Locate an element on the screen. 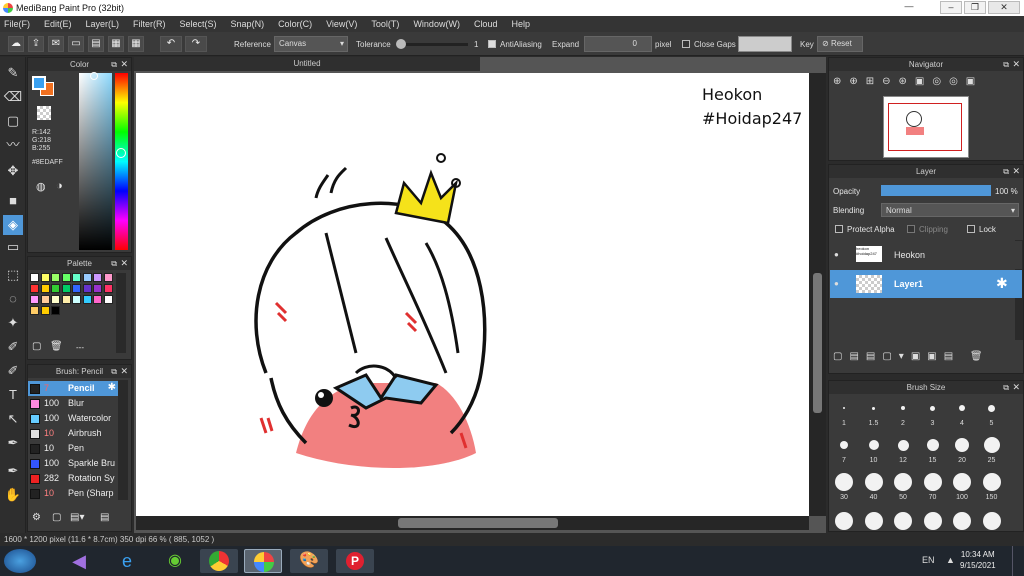  medibang-taskbar-icon is located at coordinates (263, 561).